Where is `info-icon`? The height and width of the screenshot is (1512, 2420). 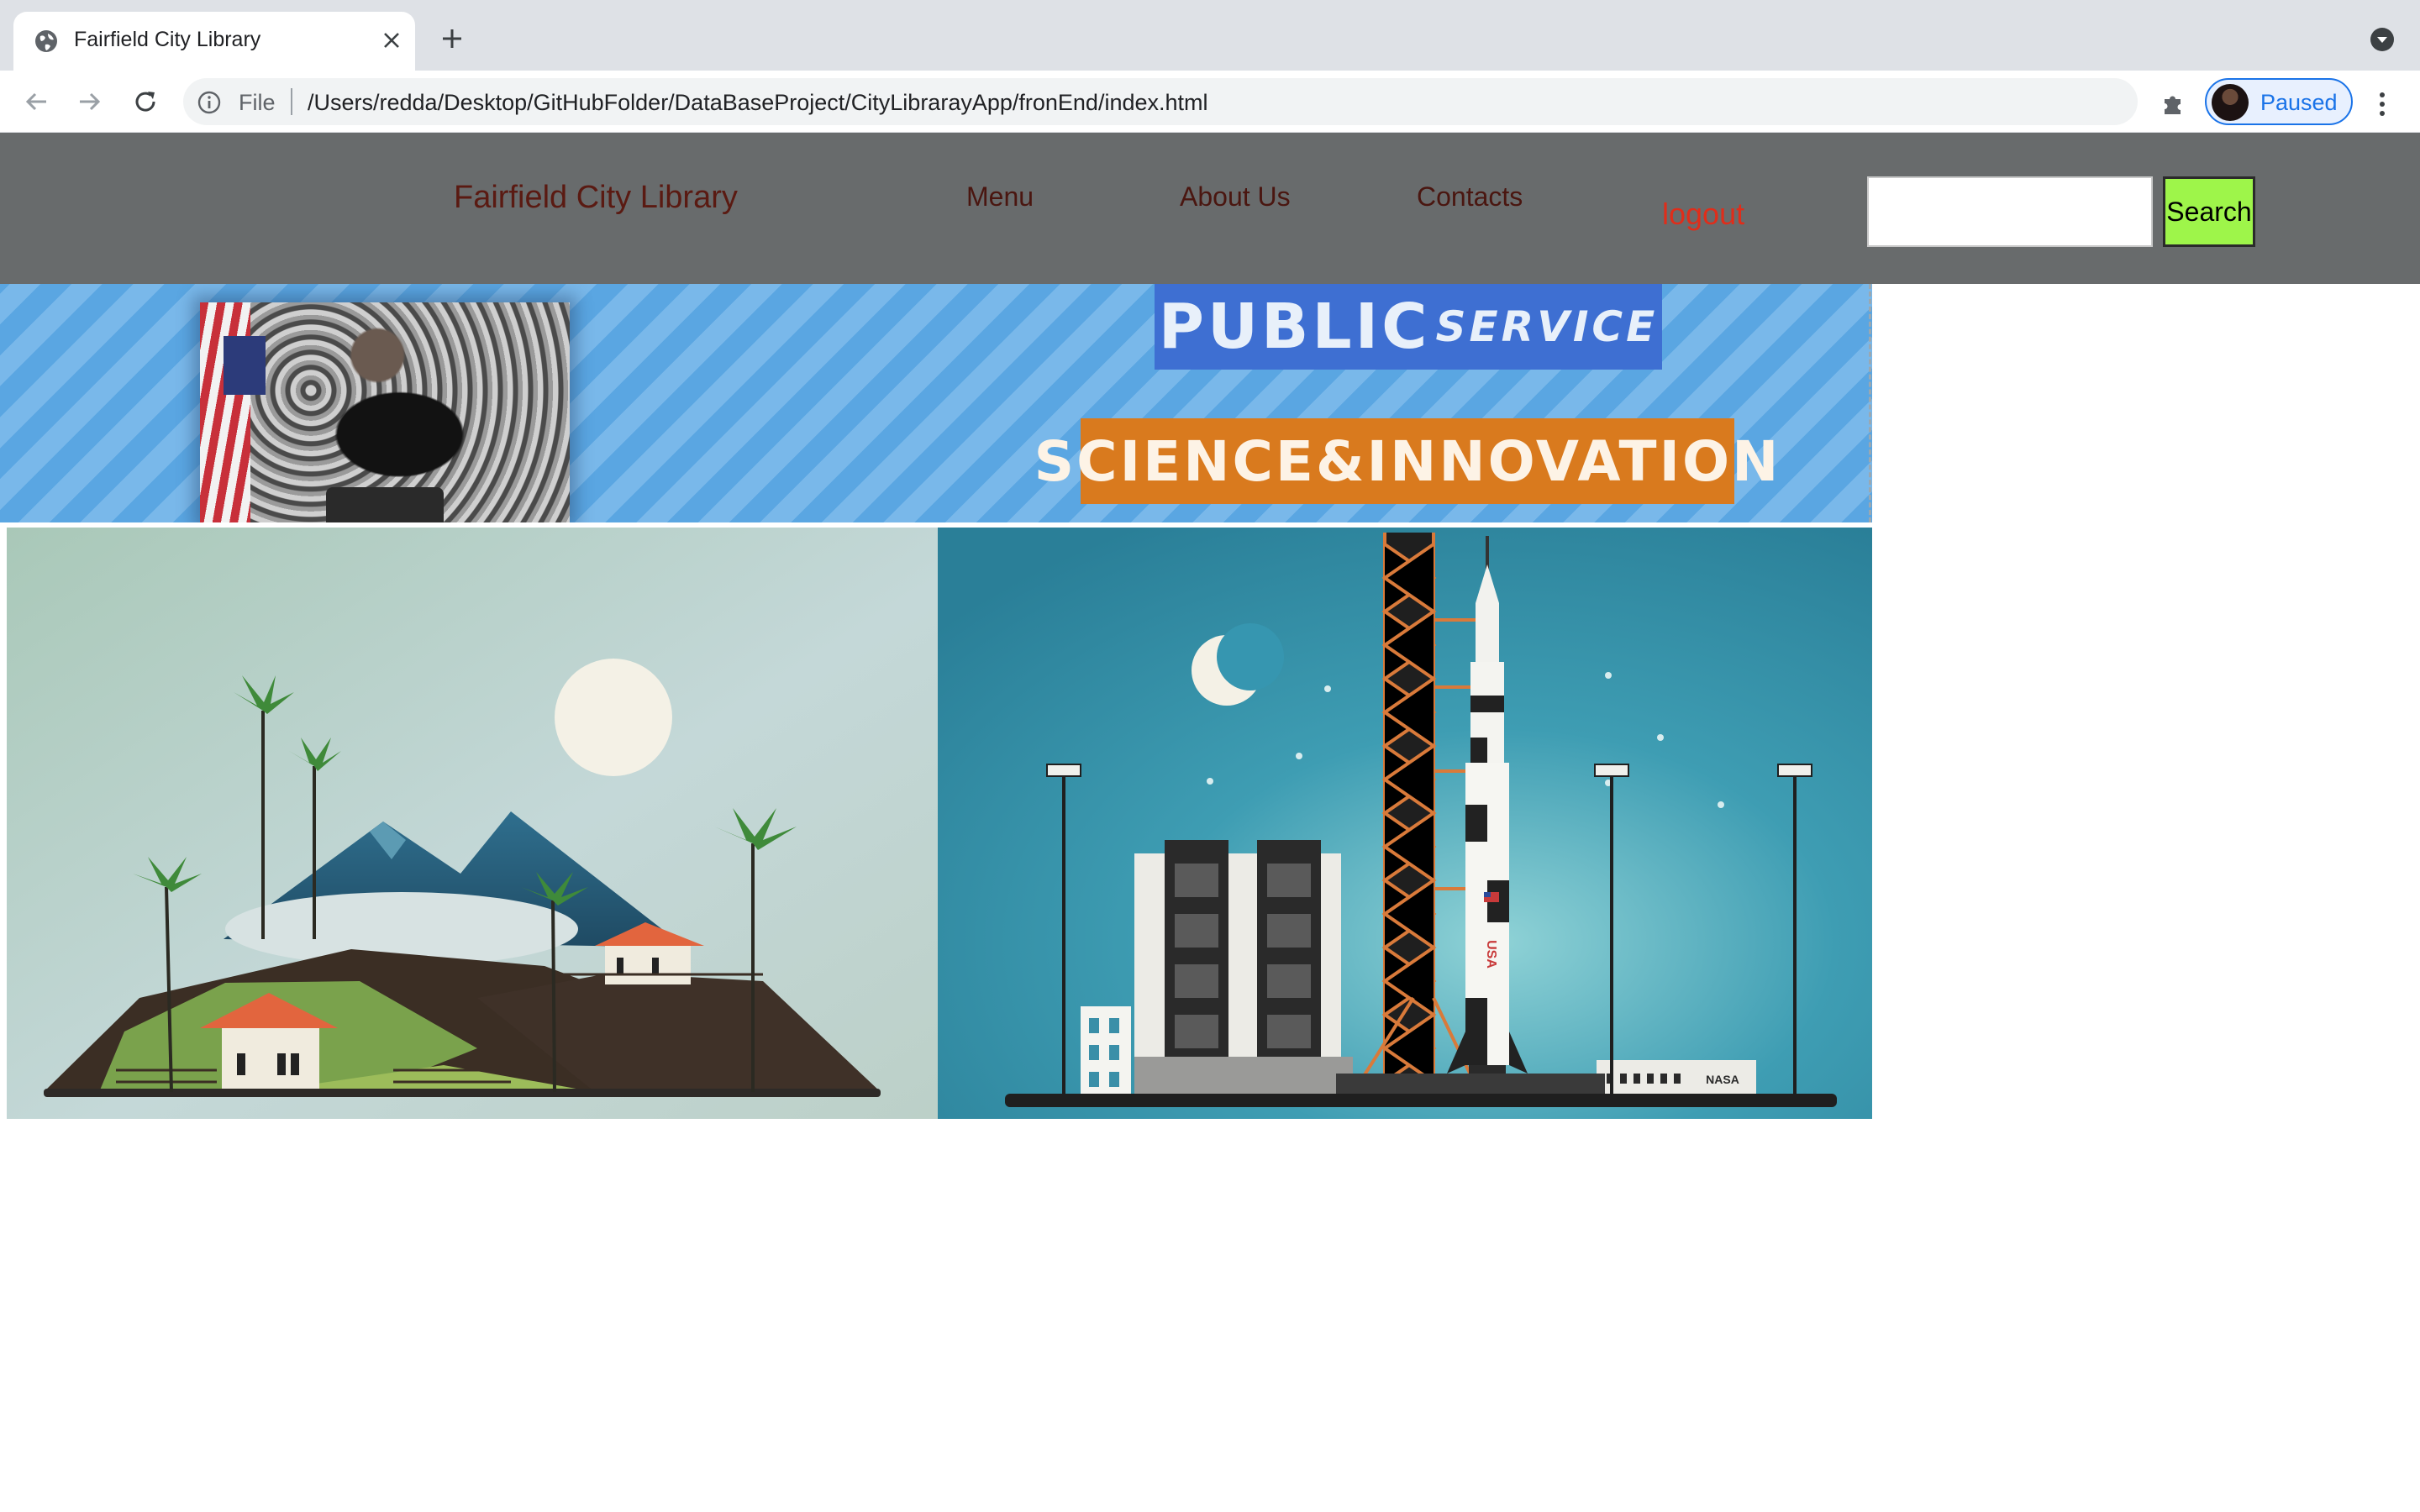 info-icon is located at coordinates (210, 102).